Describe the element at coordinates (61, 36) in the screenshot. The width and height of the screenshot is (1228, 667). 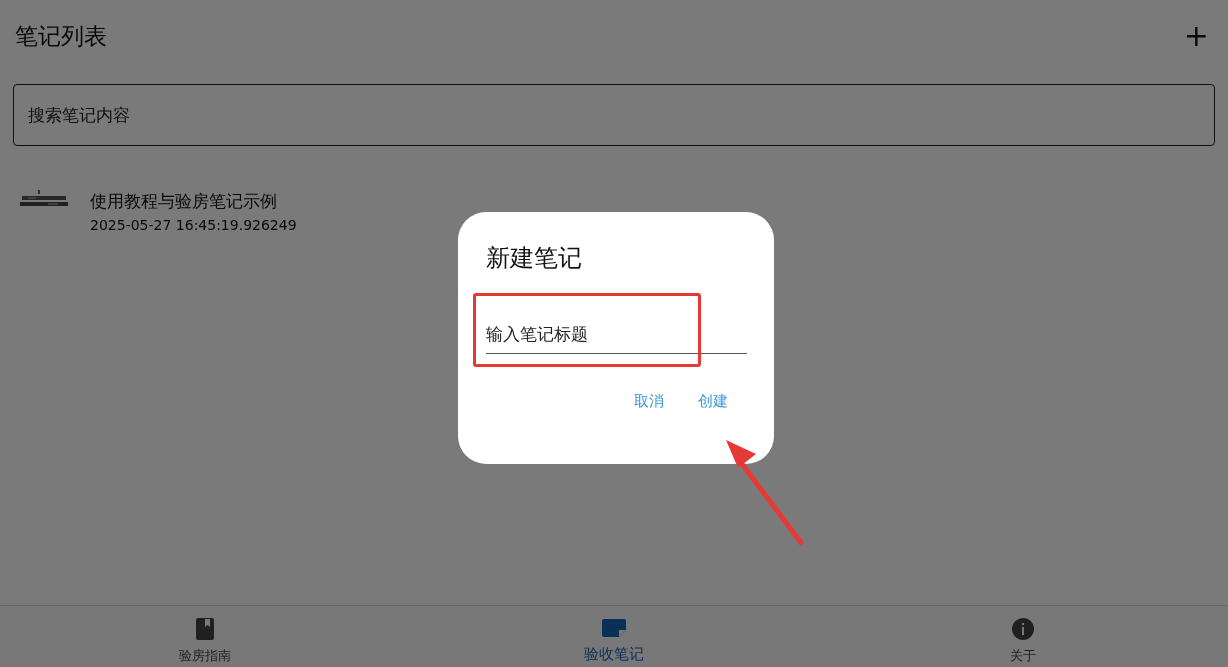
I see `page-title: 笔记列表` at that location.